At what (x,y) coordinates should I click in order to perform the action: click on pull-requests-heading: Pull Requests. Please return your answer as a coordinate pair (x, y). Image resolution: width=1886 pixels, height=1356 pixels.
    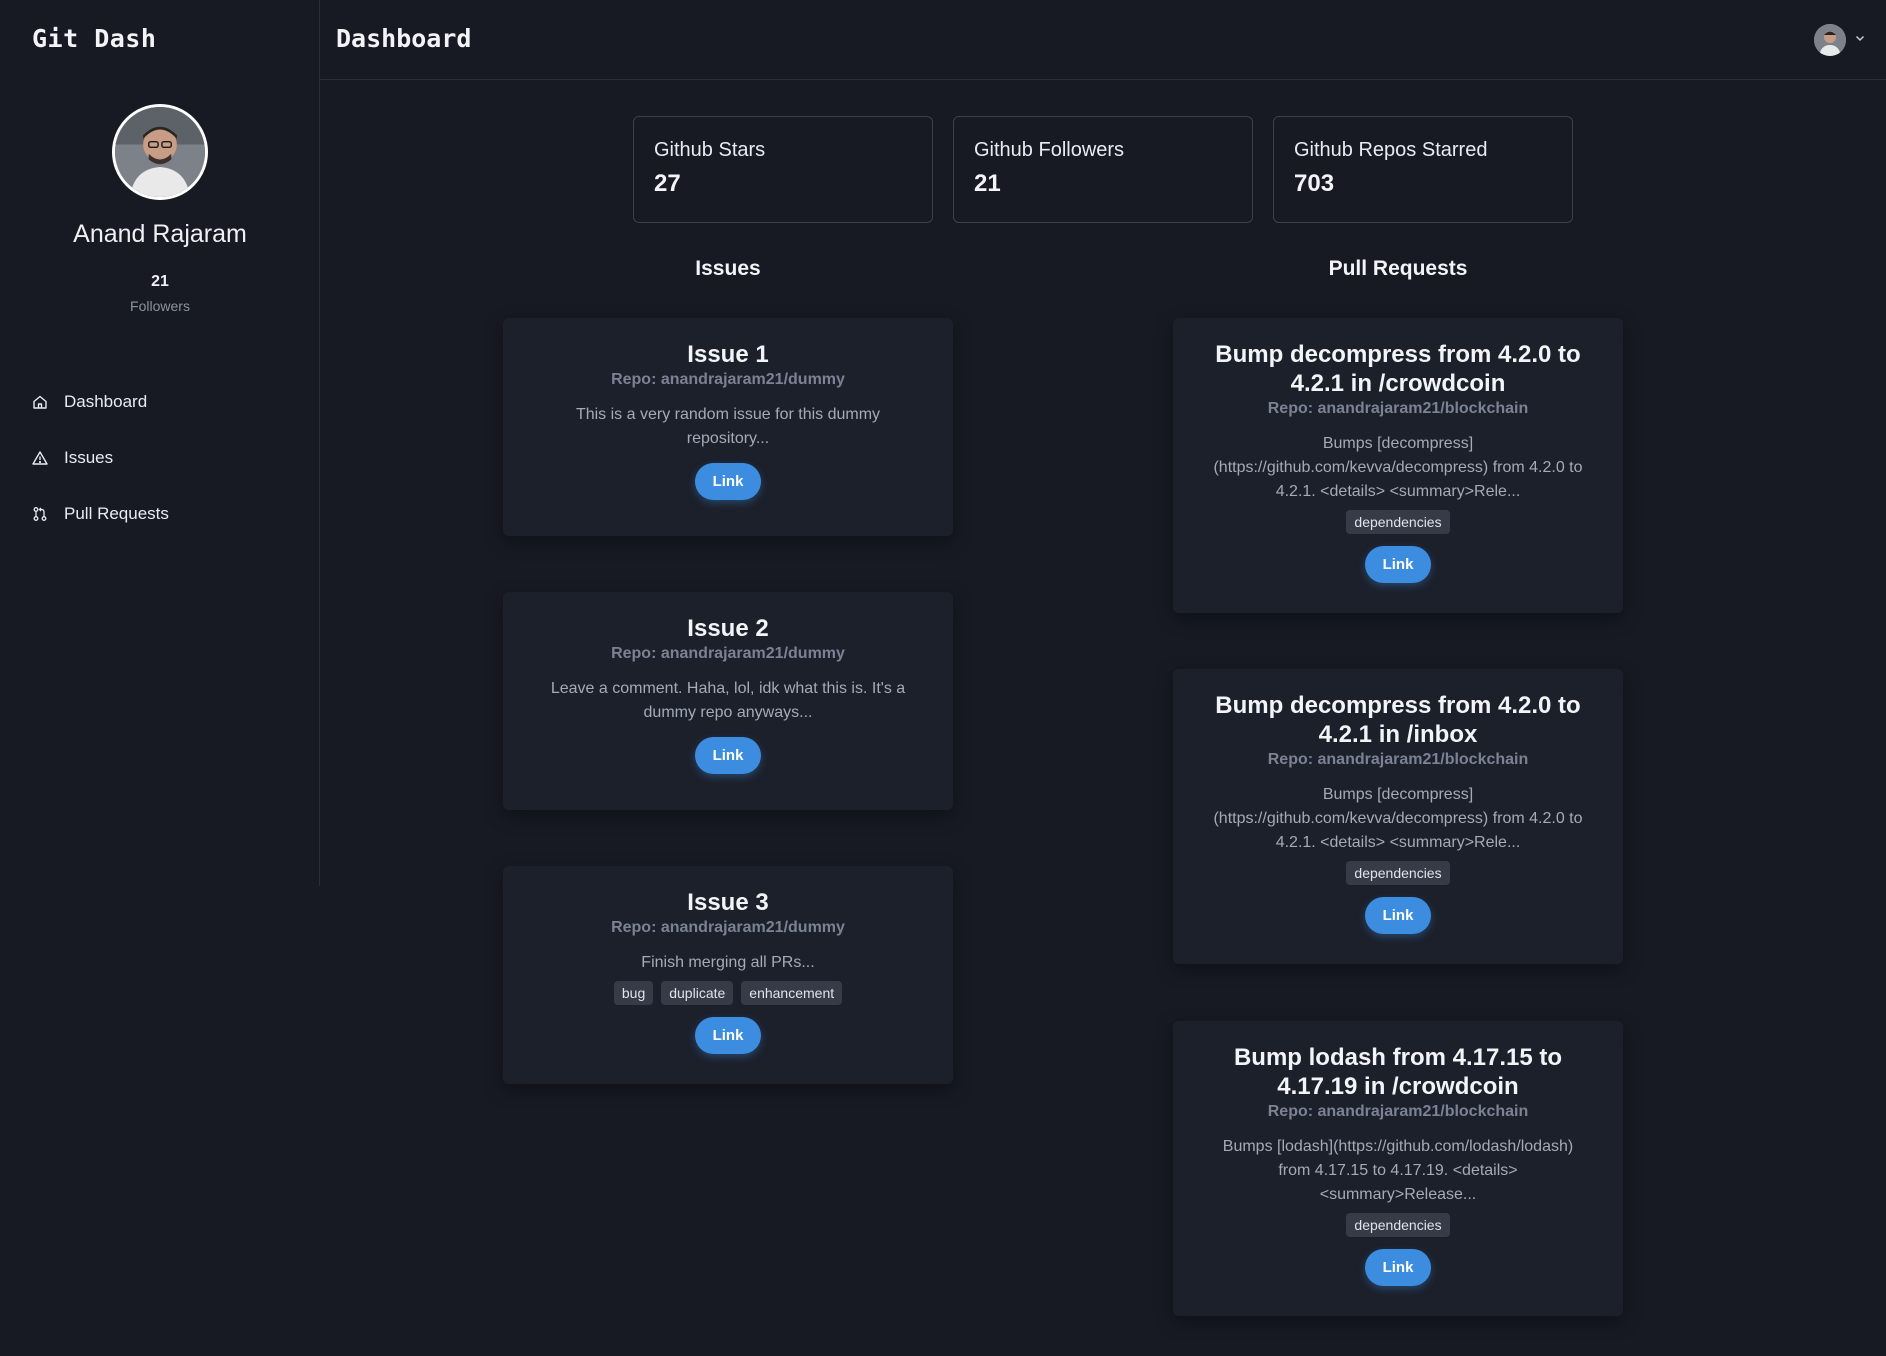
    Looking at the image, I should click on (1398, 268).